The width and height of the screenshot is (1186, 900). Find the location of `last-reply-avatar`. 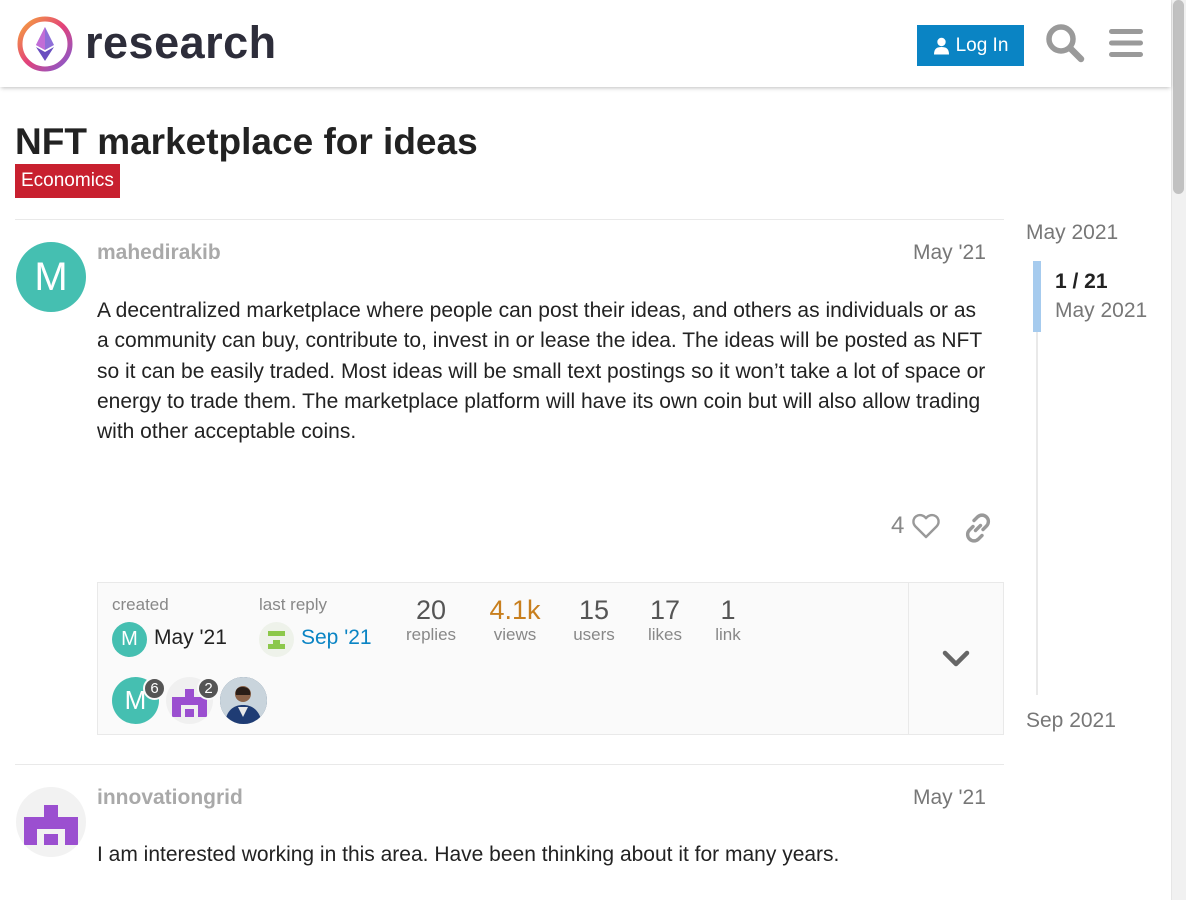

last-reply-avatar is located at coordinates (276, 639).